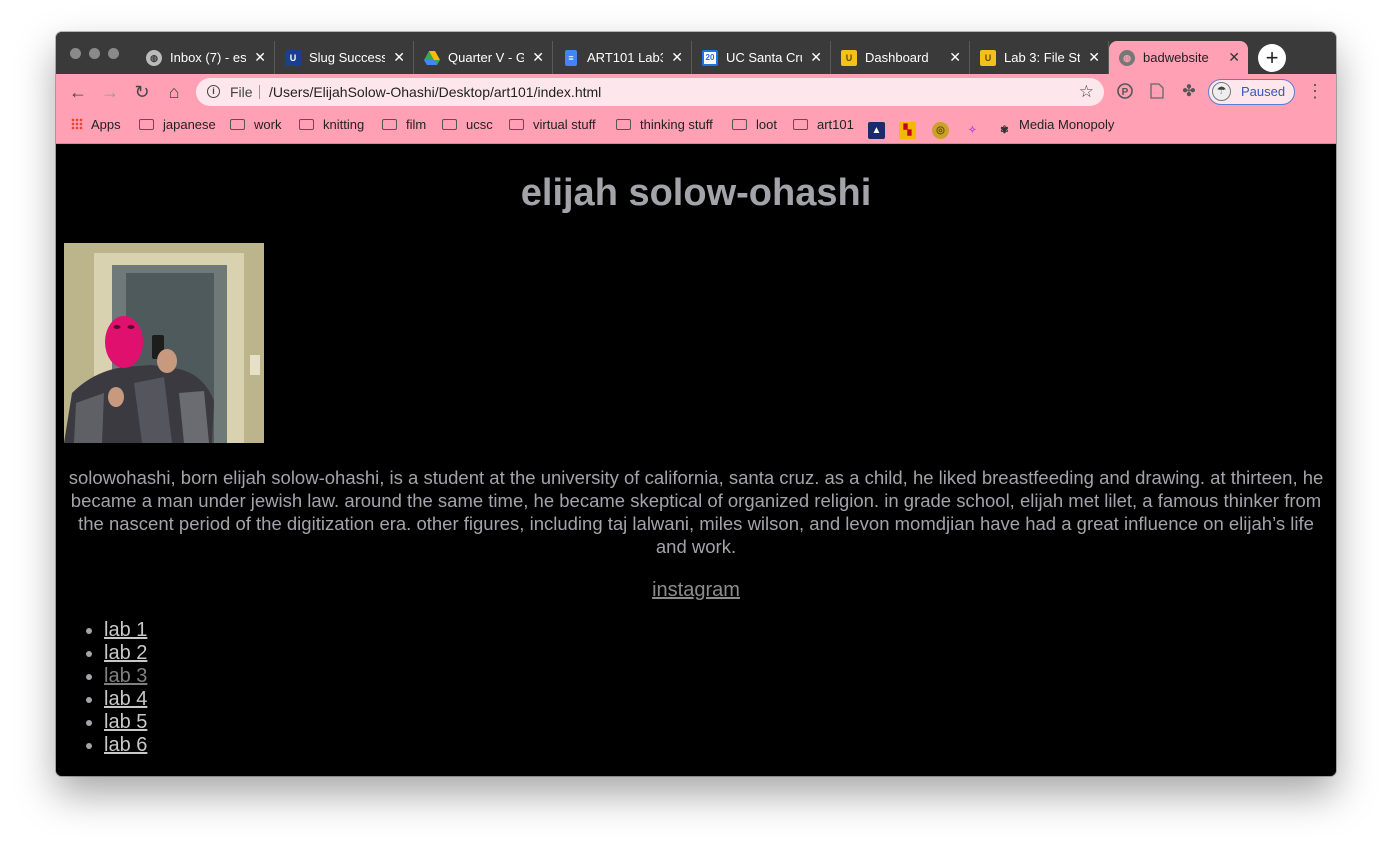 The width and height of the screenshot is (1392, 857). I want to click on profile-photo, so click(164, 343).